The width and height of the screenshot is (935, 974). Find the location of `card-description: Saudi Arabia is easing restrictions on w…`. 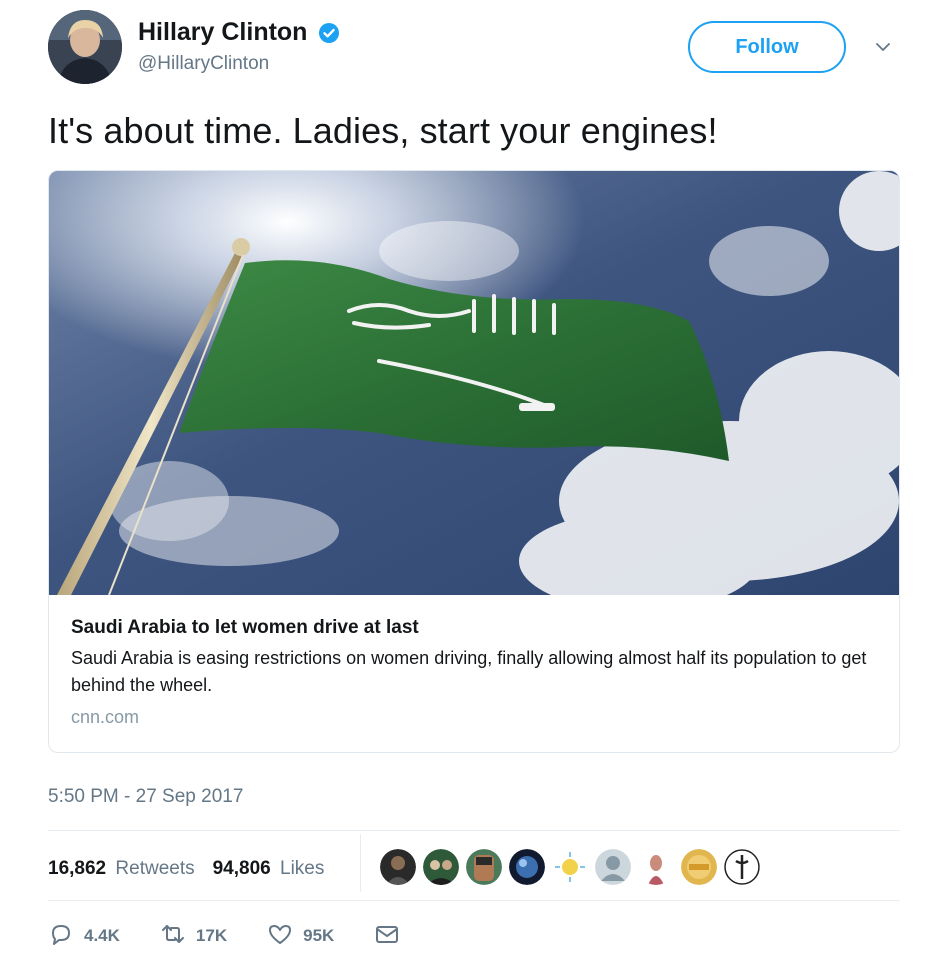

card-description: Saudi Arabia is easing restrictions on w… is located at coordinates (469, 671).